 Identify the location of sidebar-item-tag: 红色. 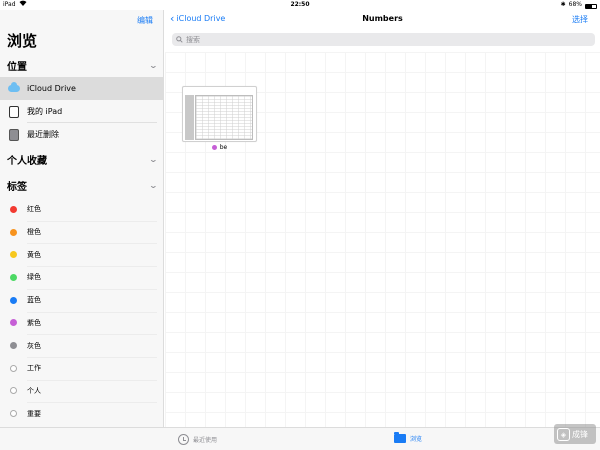
(82, 209).